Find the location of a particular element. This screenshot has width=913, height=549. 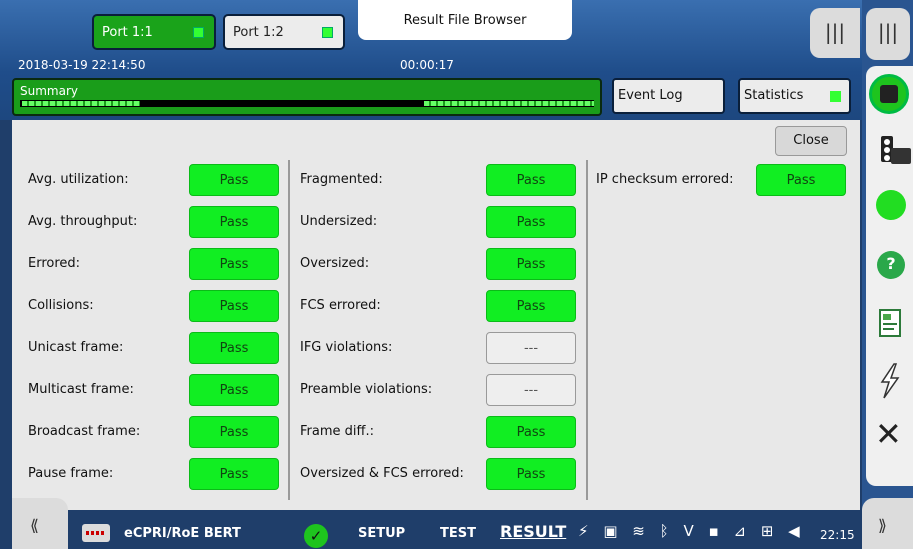

result-row: Undersized: Pass is located at coordinates (440, 222).